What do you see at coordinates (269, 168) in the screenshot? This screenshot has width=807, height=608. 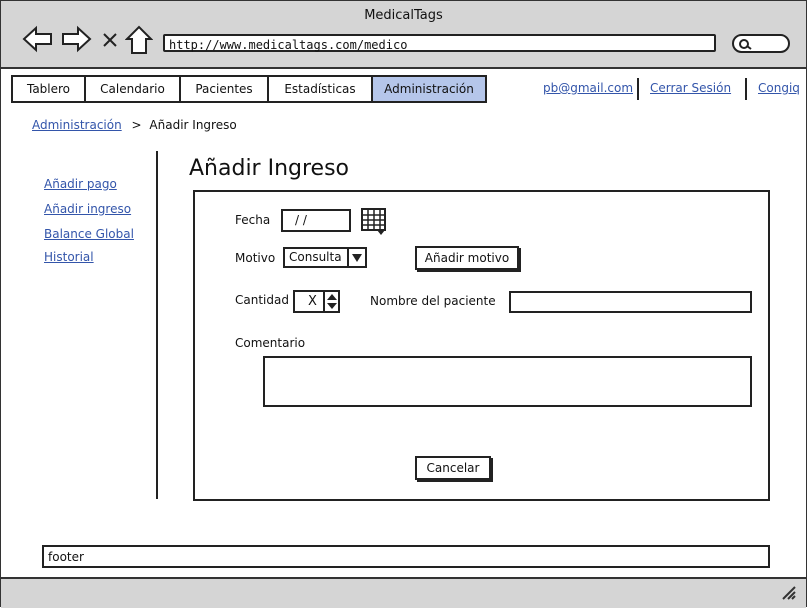 I see `page-title: Añadir Ingreso` at bounding box center [269, 168].